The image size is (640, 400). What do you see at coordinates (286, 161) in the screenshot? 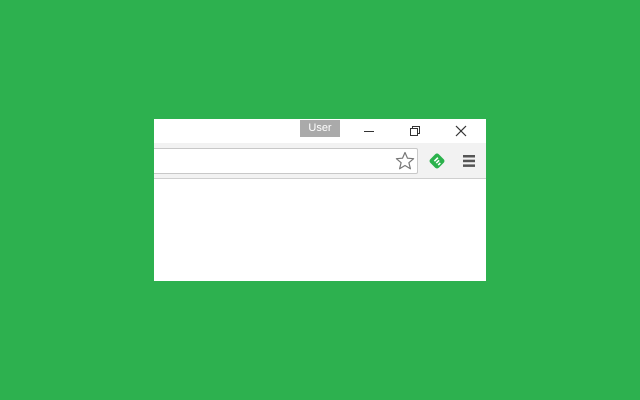
I see `address-bar` at bounding box center [286, 161].